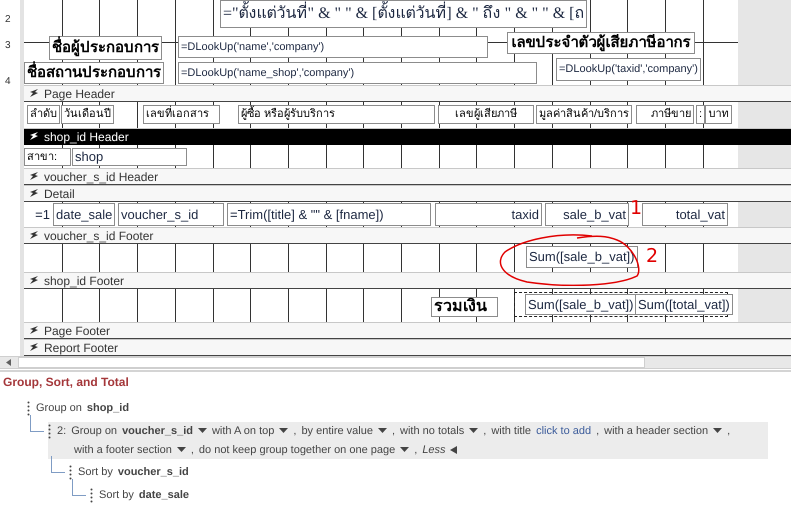 The width and height of the screenshot is (791, 512). What do you see at coordinates (404, 14) in the screenshot?
I see `report-textbox: ="ตั้งแต่วันที่" & " " & [ตั้งแต่วันที่] & " ถึง " & " " & [ถ` at bounding box center [404, 14].